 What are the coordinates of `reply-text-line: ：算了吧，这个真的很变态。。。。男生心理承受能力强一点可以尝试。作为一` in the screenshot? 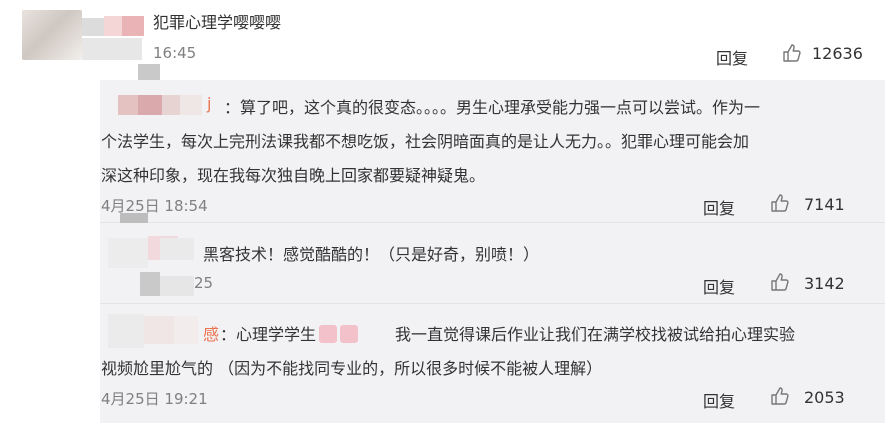 It's located at (492, 107).